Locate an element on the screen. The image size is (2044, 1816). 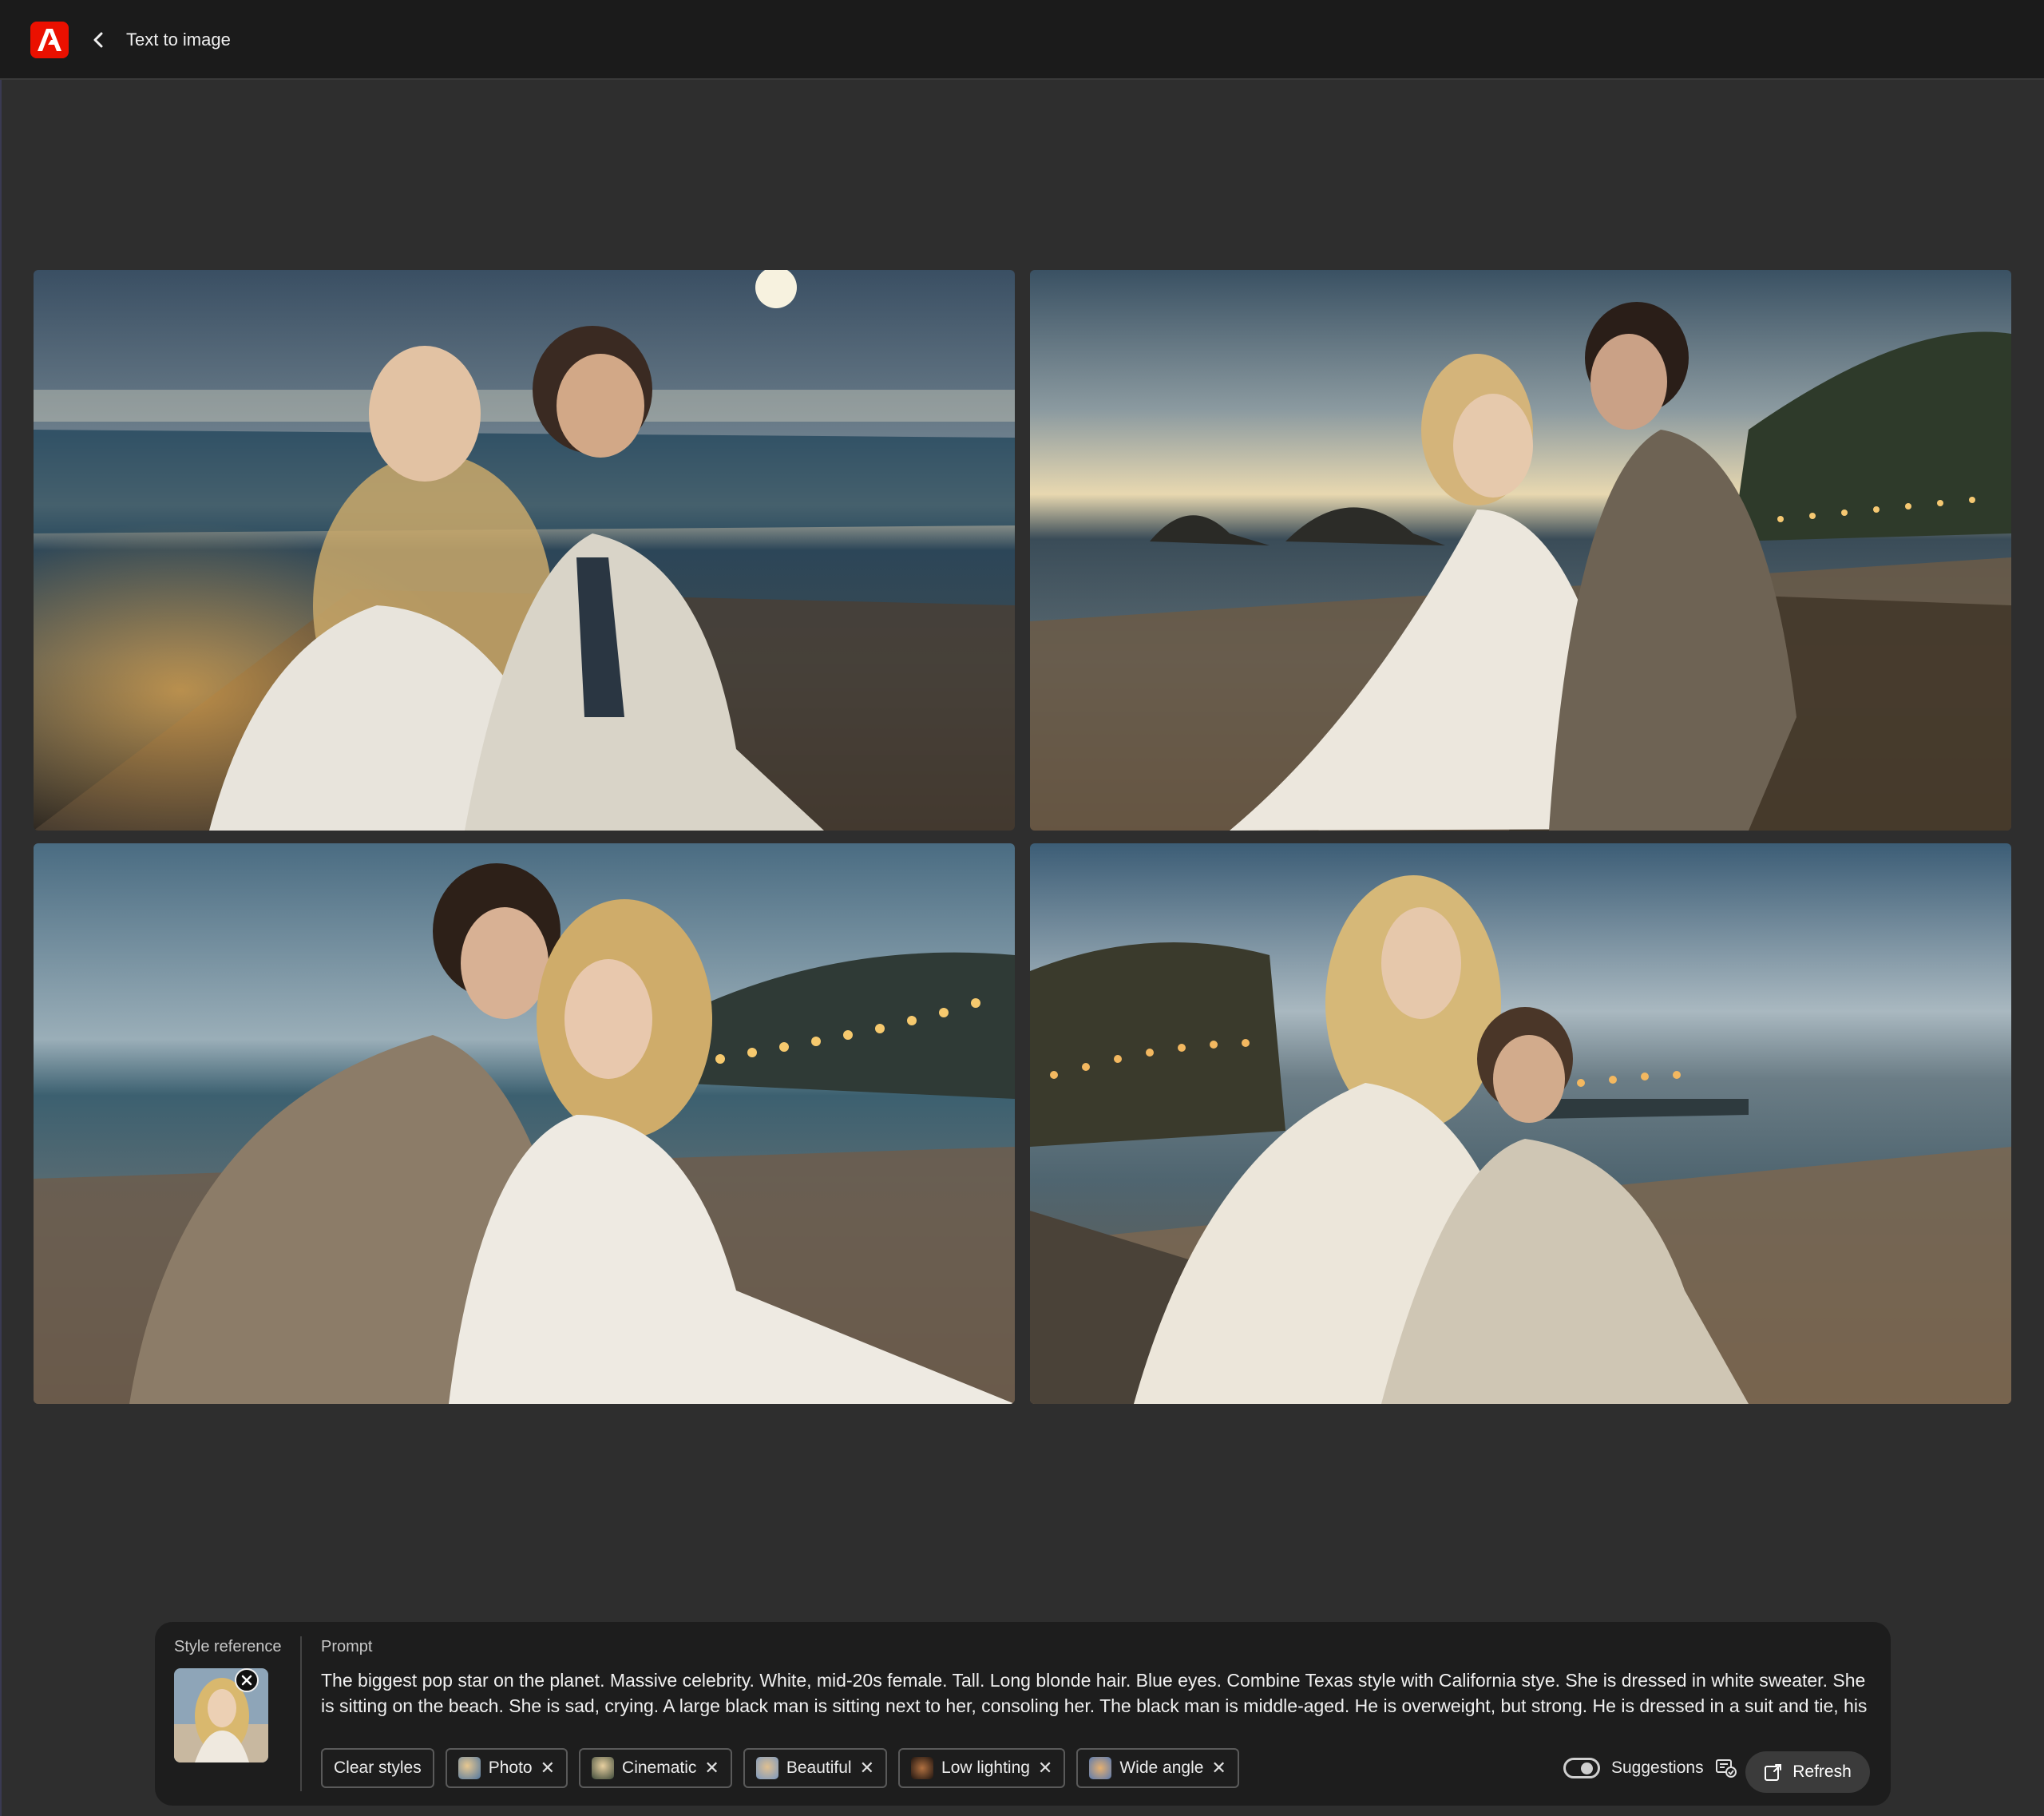
suggestions-control: Suggestions is located at coordinates (1650, 1768).